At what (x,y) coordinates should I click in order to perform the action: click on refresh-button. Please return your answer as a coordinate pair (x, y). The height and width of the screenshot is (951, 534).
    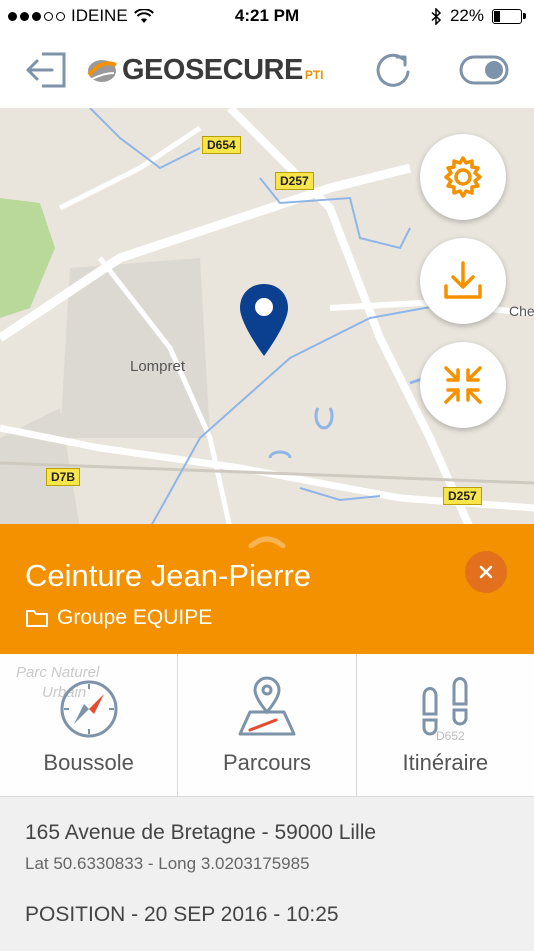
    Looking at the image, I should click on (394, 70).